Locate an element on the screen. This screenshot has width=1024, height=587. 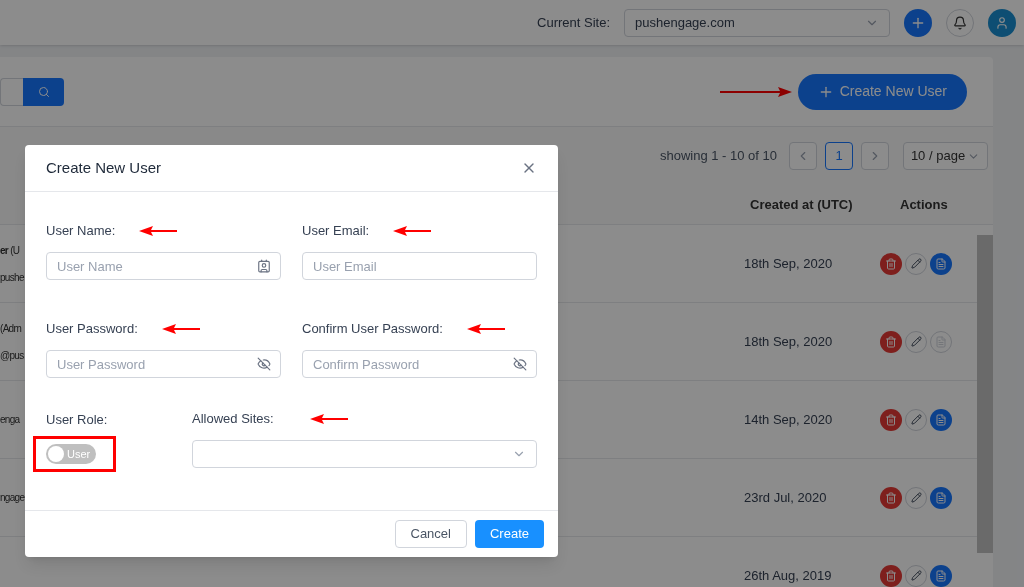
dialog-title: Create New User is located at coordinates (104, 167).